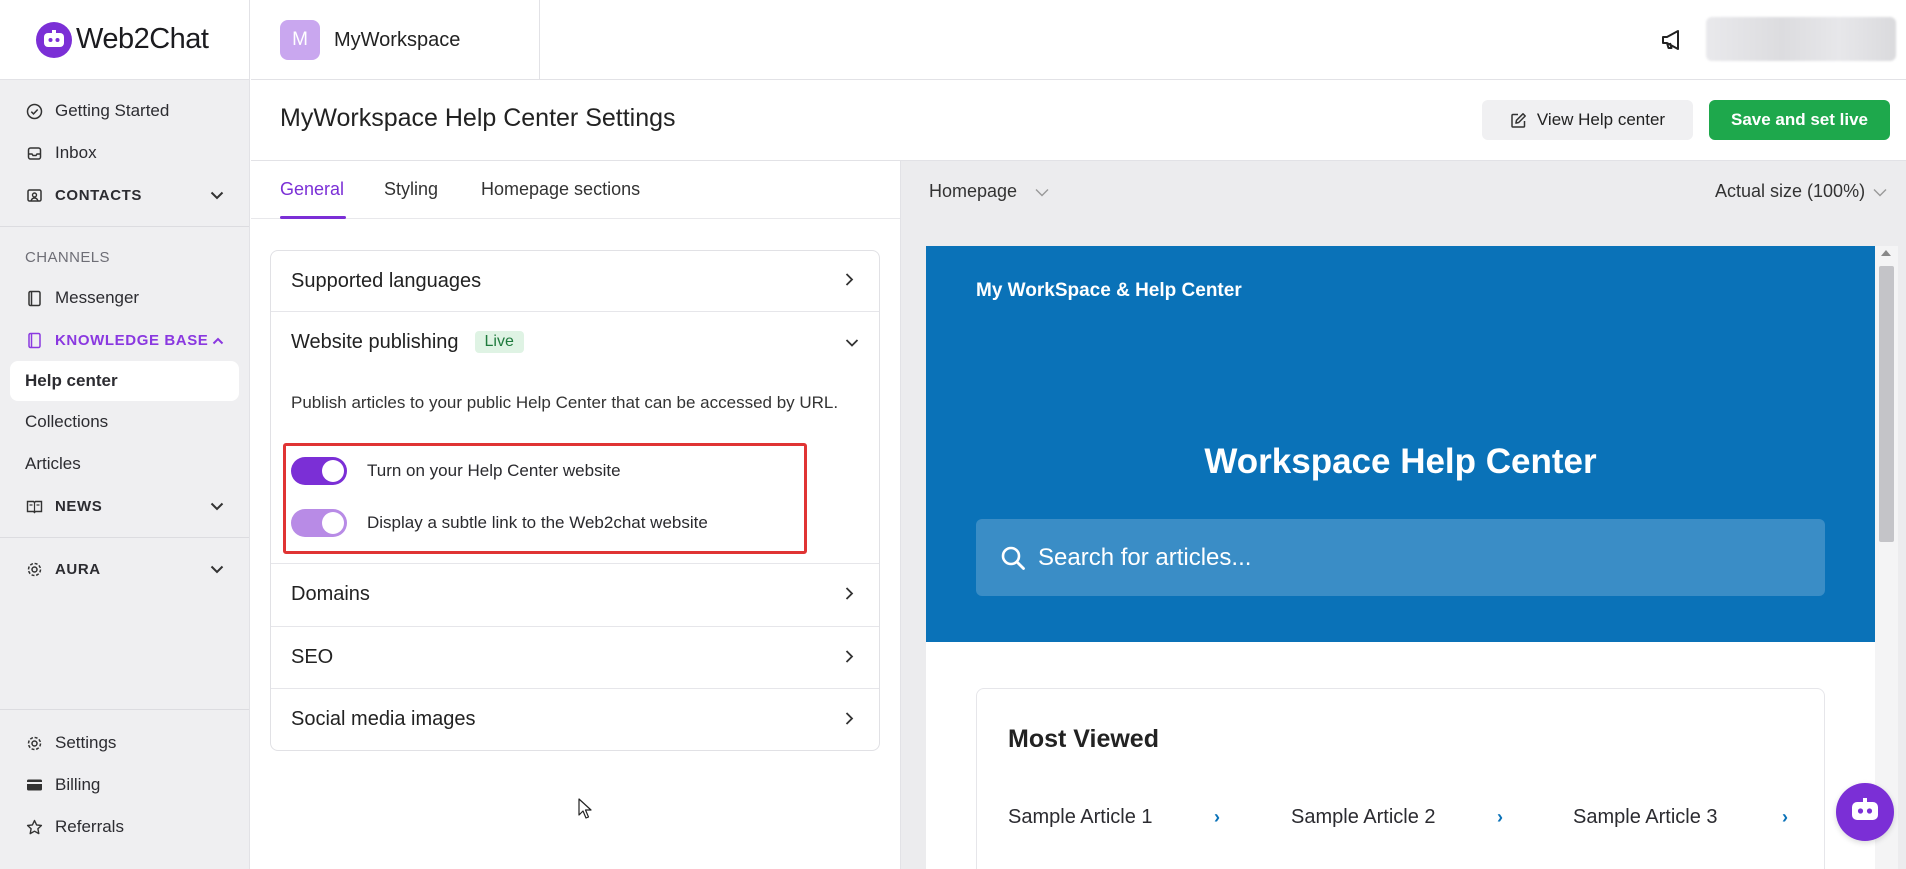 Image resolution: width=1906 pixels, height=869 pixels. I want to click on newspaper-icon, so click(34, 506).